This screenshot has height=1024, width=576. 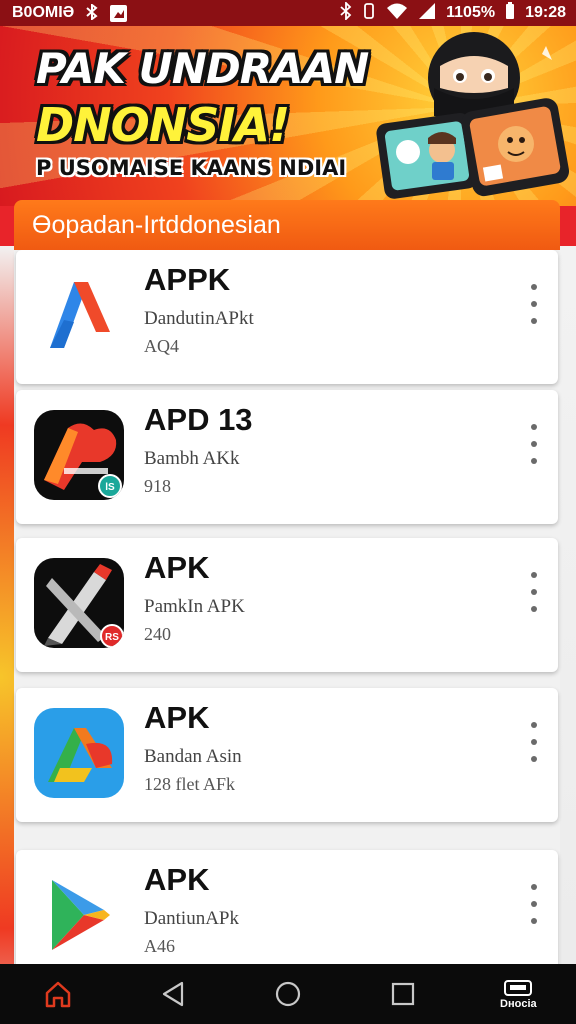 What do you see at coordinates (119, 13) in the screenshot?
I see `app-notification-icon` at bounding box center [119, 13].